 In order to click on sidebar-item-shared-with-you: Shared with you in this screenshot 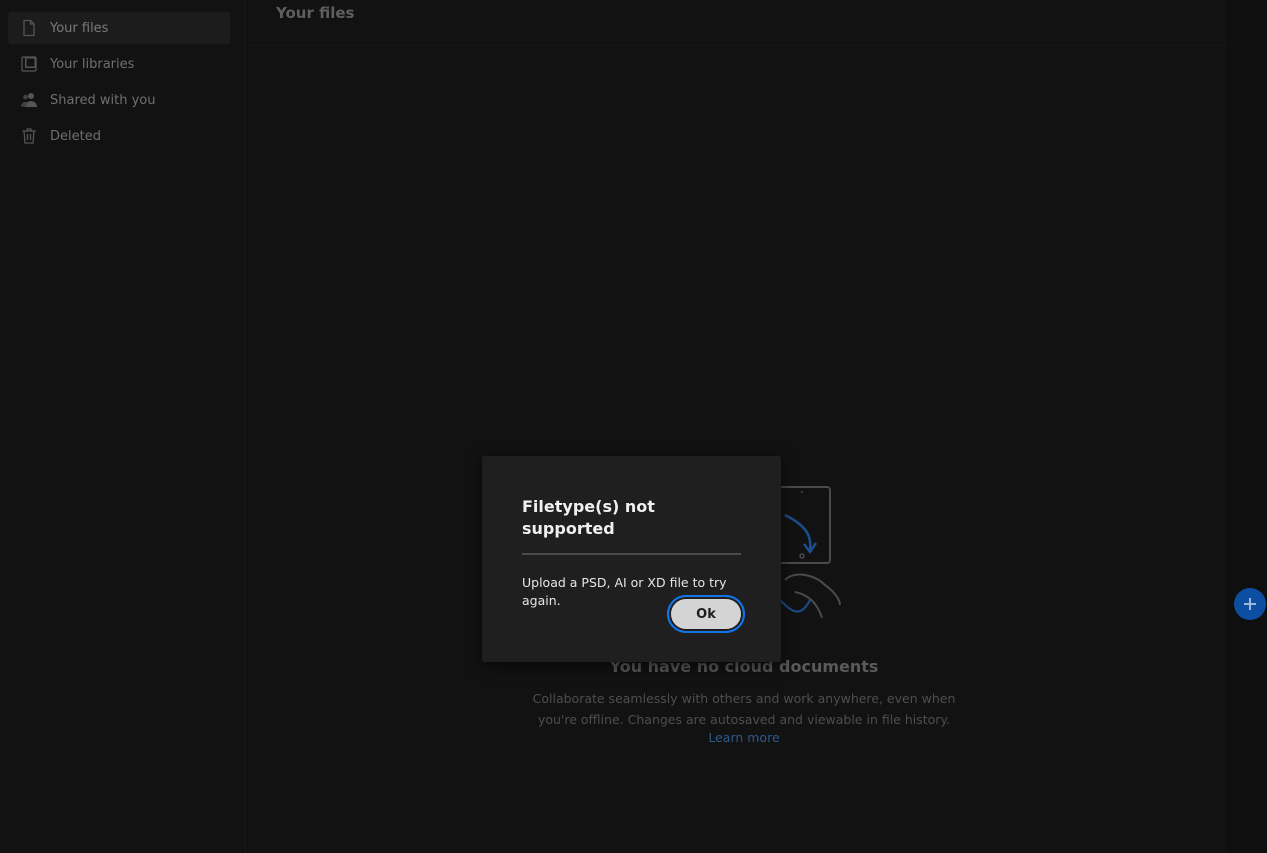, I will do `click(119, 100)`.